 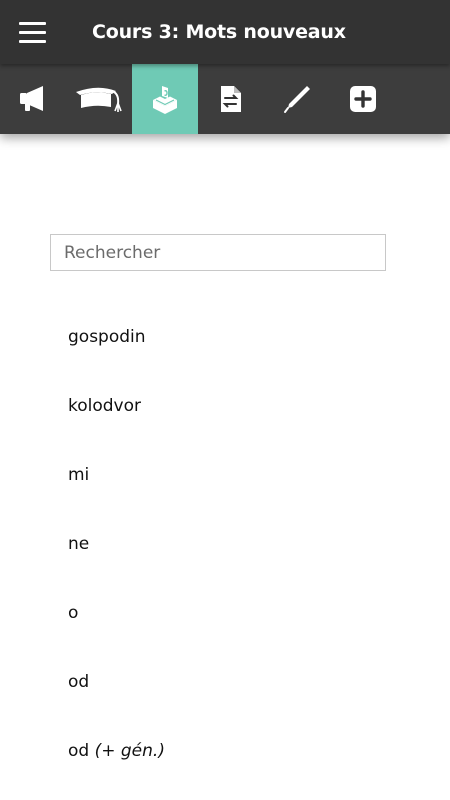 What do you see at coordinates (33, 33) in the screenshot?
I see `hamburger-menu-icon` at bounding box center [33, 33].